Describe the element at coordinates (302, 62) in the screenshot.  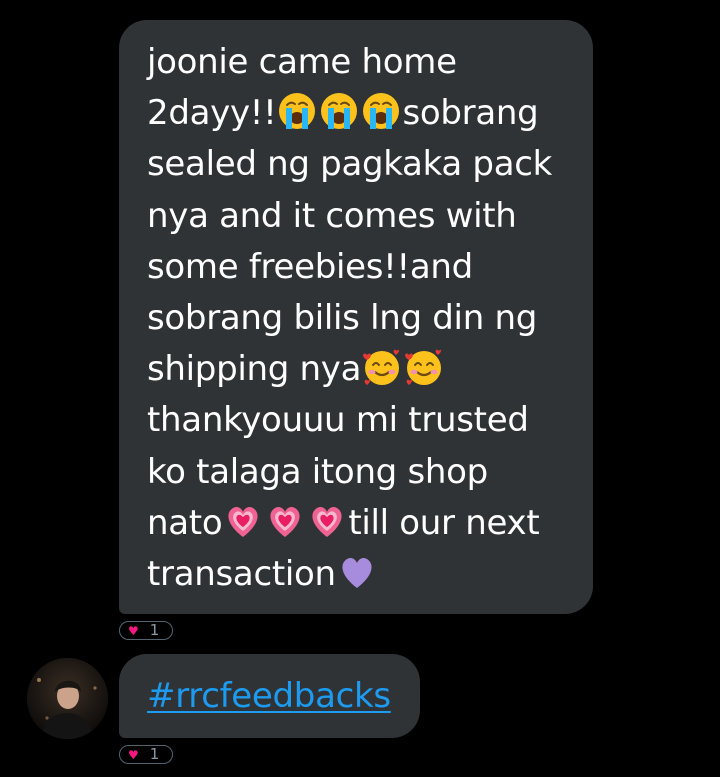
I see `message-text: joonie came home` at that location.